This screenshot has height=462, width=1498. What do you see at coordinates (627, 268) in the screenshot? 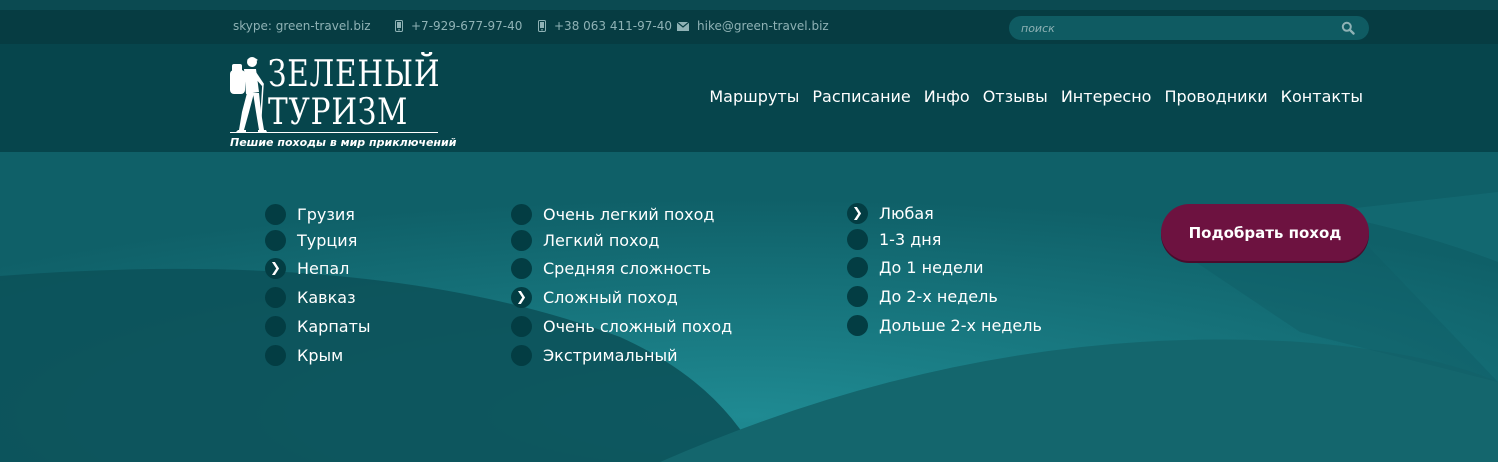
I see `option-label: Средняя сложность` at bounding box center [627, 268].